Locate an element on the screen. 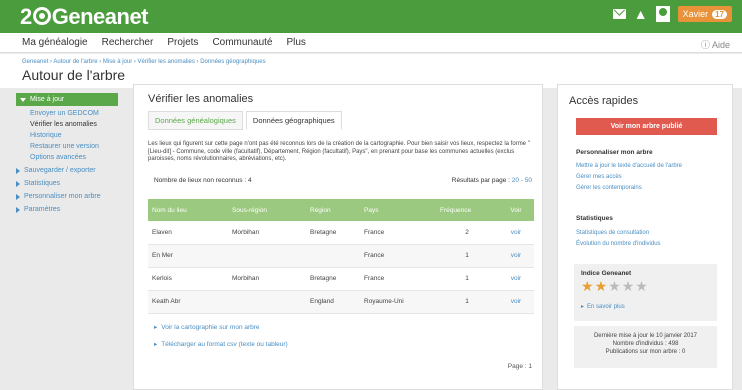 Image resolution: width=742 pixels, height=390 pixels. col-nom-du-lieu: Nom du lieu is located at coordinates (188, 210).